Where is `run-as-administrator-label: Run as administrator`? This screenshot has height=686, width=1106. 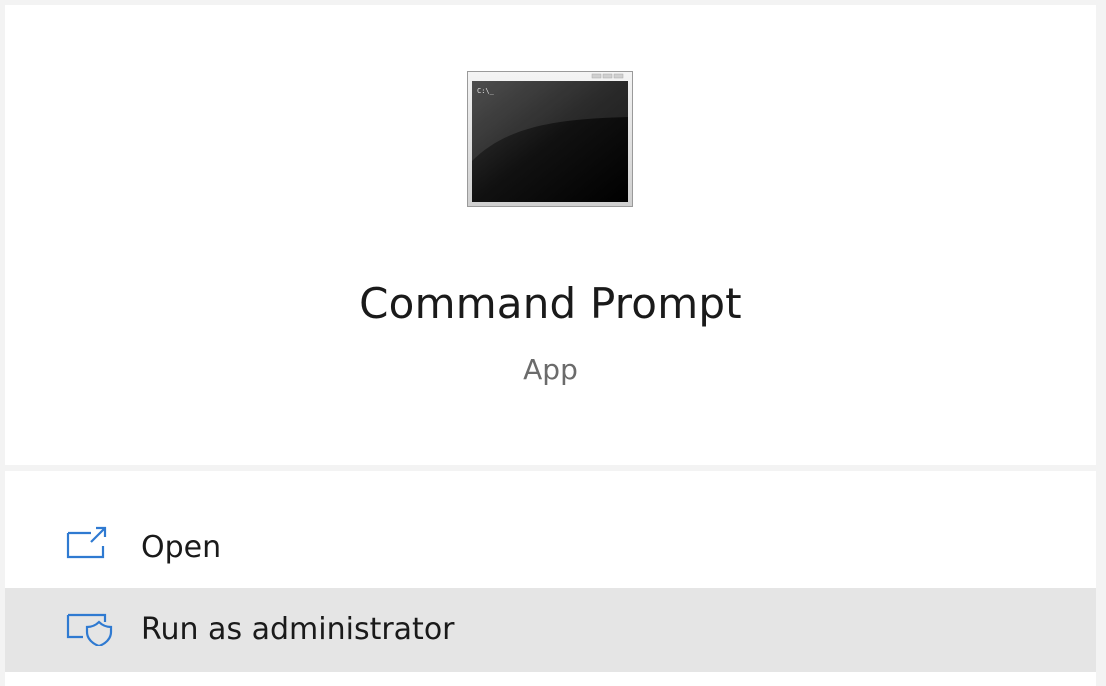
run-as-administrator-label: Run as administrator is located at coordinates (298, 629).